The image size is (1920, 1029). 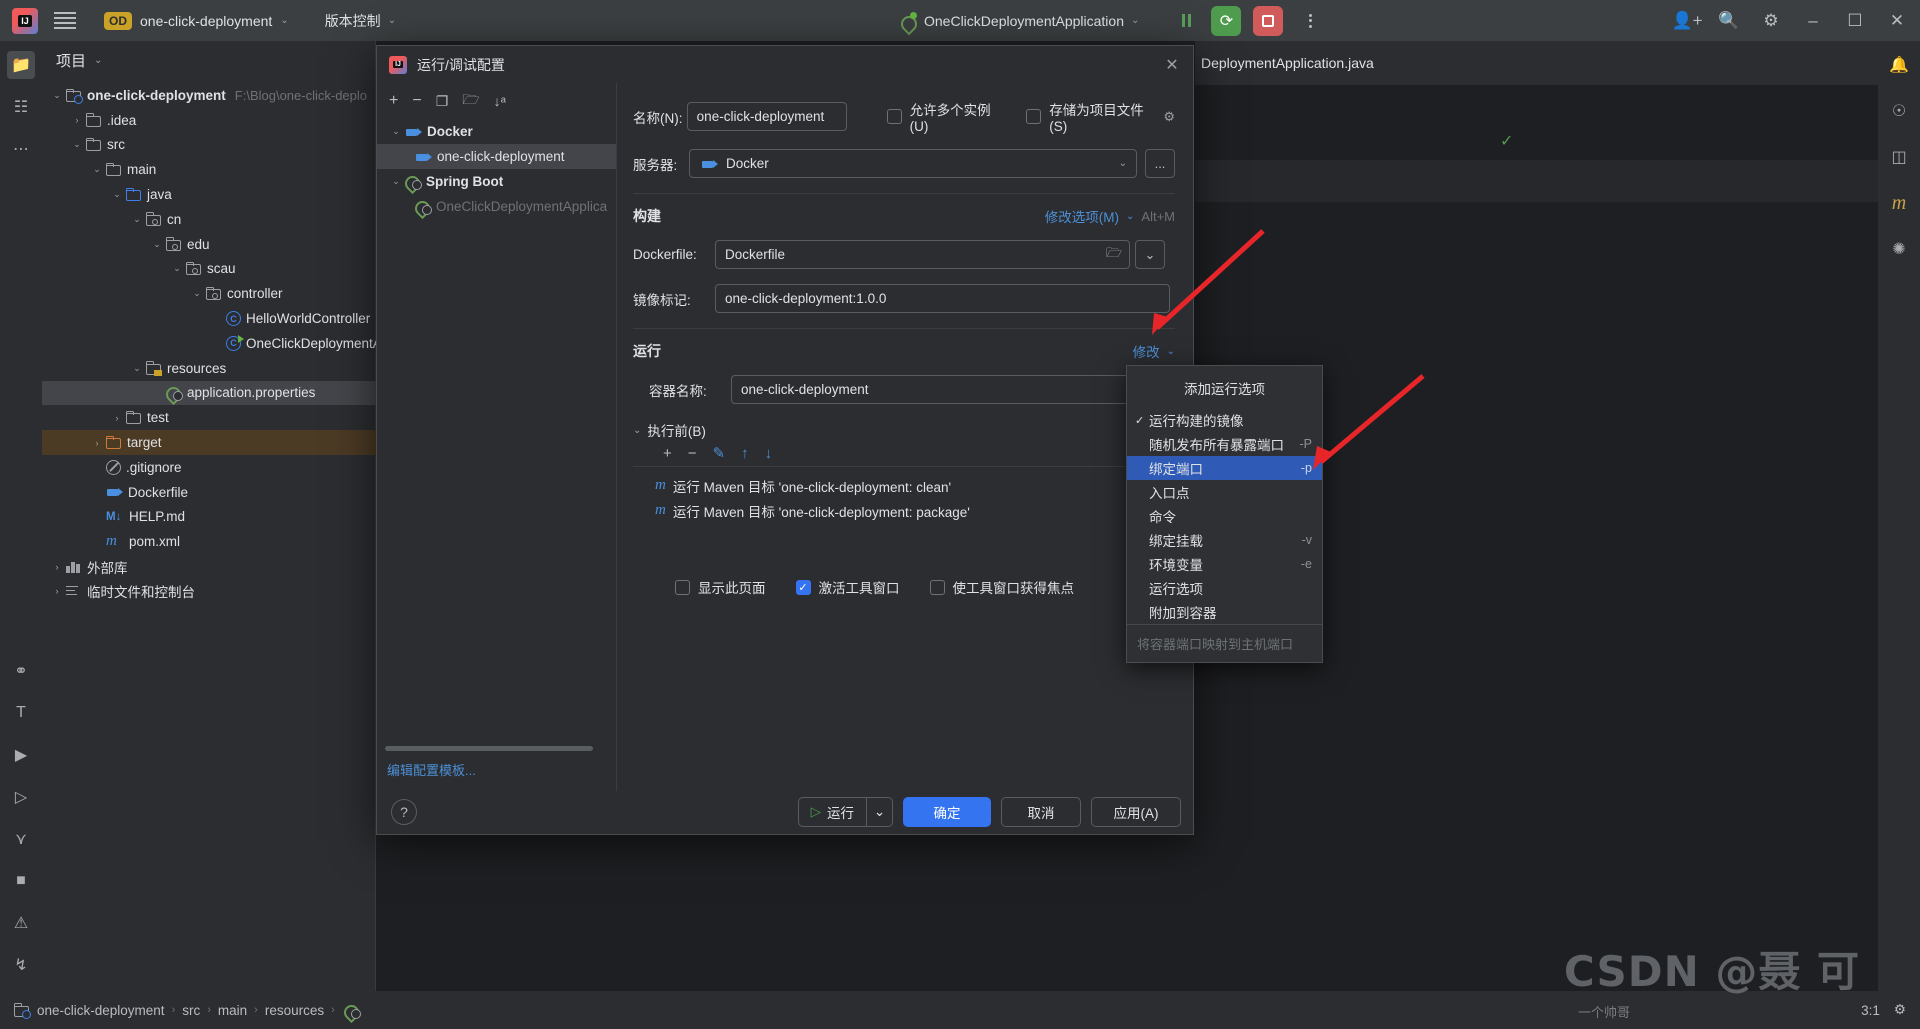 I want to click on tree-node-oneclickdeploymentap: ›COneClickDeploymentAp, so click(x=209, y=343).